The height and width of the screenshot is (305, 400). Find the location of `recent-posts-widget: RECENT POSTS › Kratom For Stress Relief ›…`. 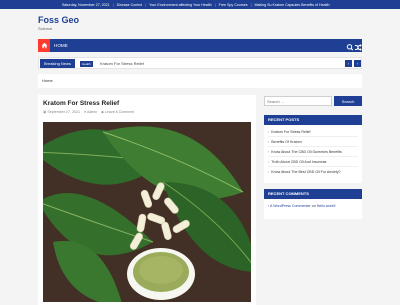

recent-posts-widget: RECENT POSTS › Kratom For Stress Relief ›… is located at coordinates (313, 149).